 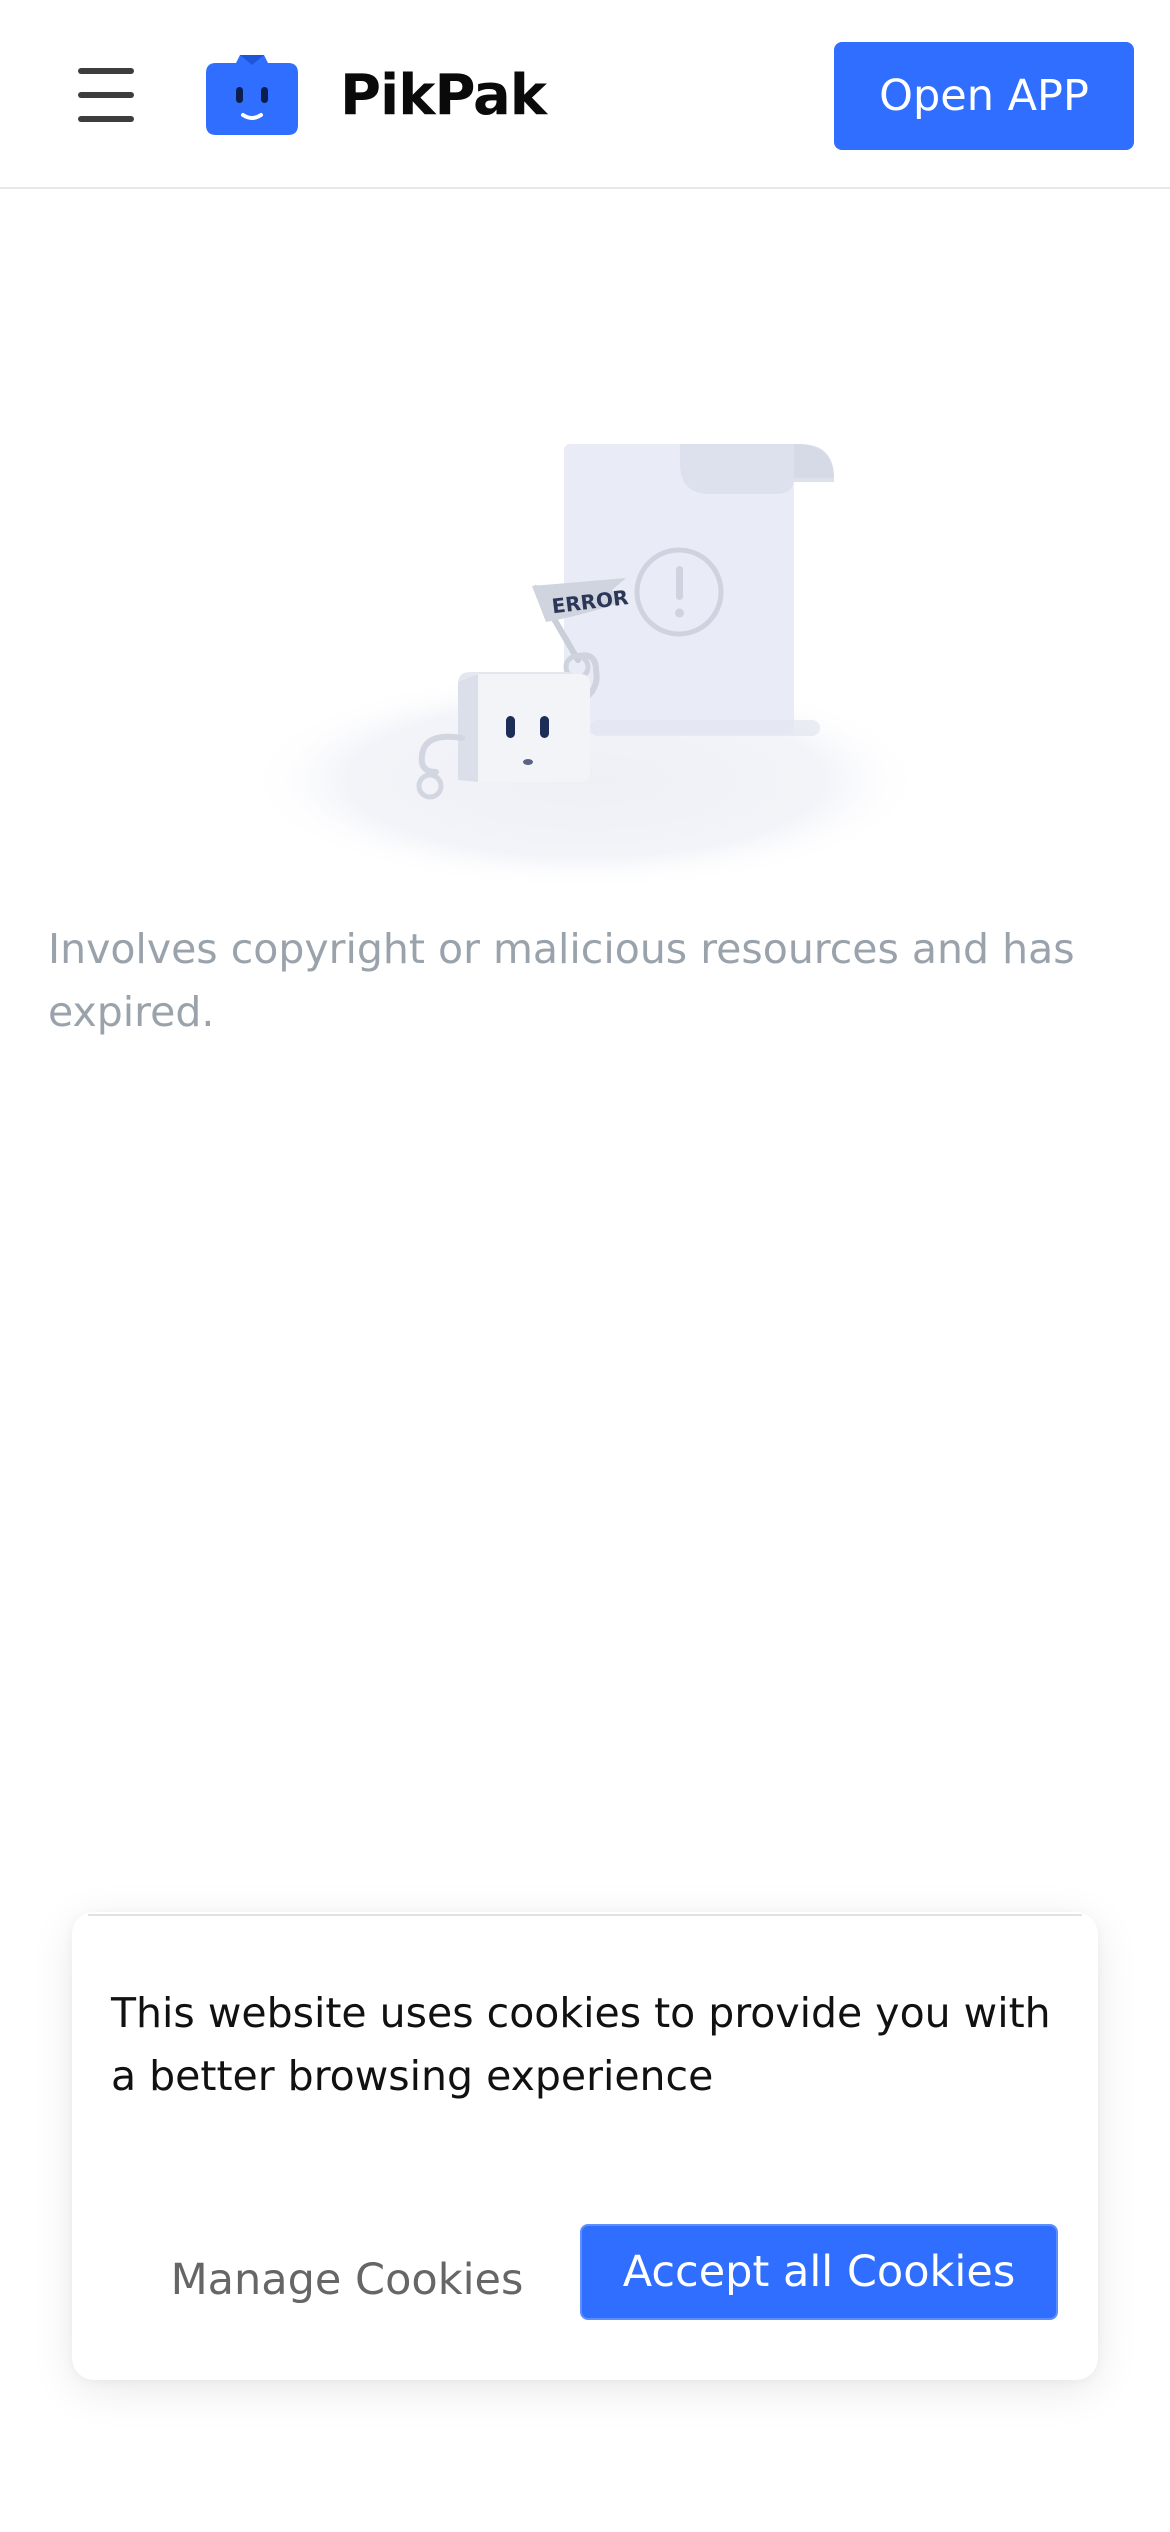 What do you see at coordinates (524, 727) in the screenshot?
I see `robot-character` at bounding box center [524, 727].